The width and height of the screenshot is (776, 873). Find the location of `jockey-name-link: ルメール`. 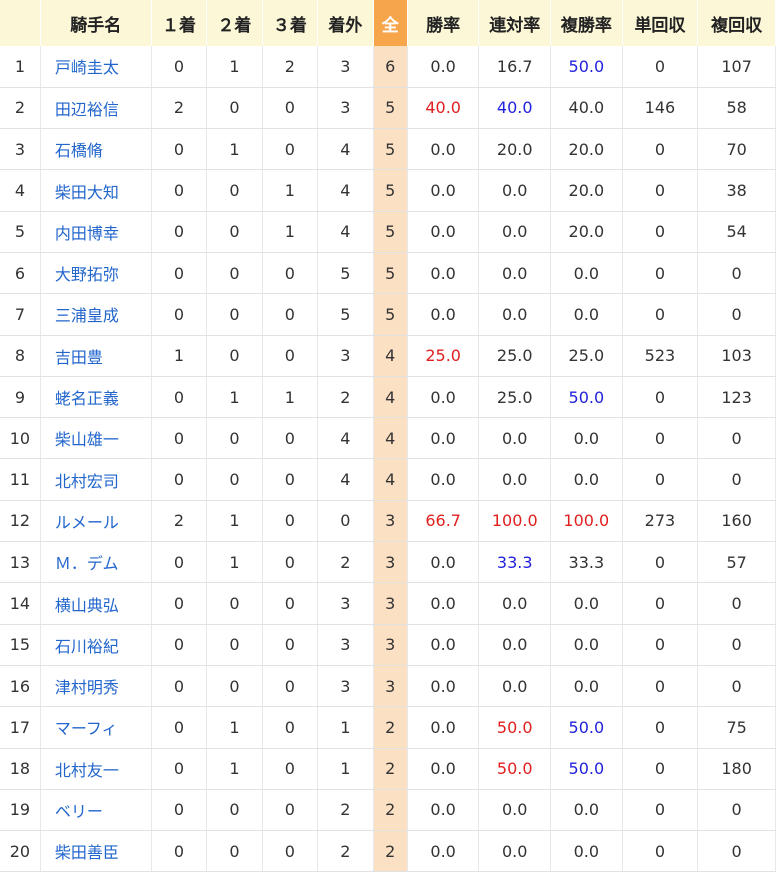

jockey-name-link: ルメール is located at coordinates (87, 522).